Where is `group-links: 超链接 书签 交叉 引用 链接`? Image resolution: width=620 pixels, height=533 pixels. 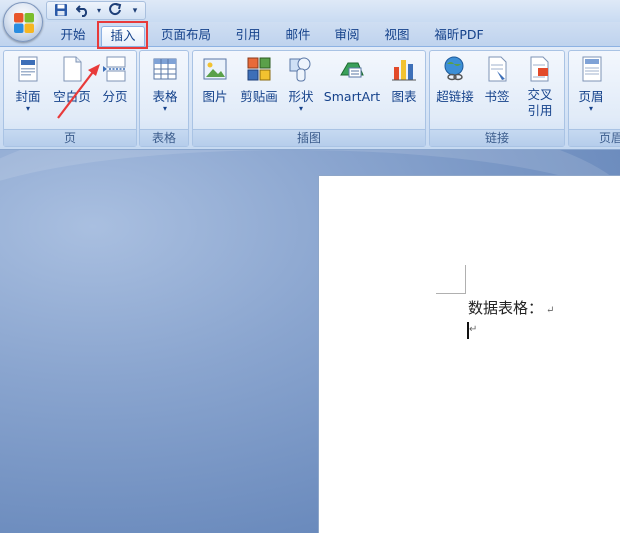 group-links: 超链接 书签 交叉 引用 链接 is located at coordinates (497, 98).